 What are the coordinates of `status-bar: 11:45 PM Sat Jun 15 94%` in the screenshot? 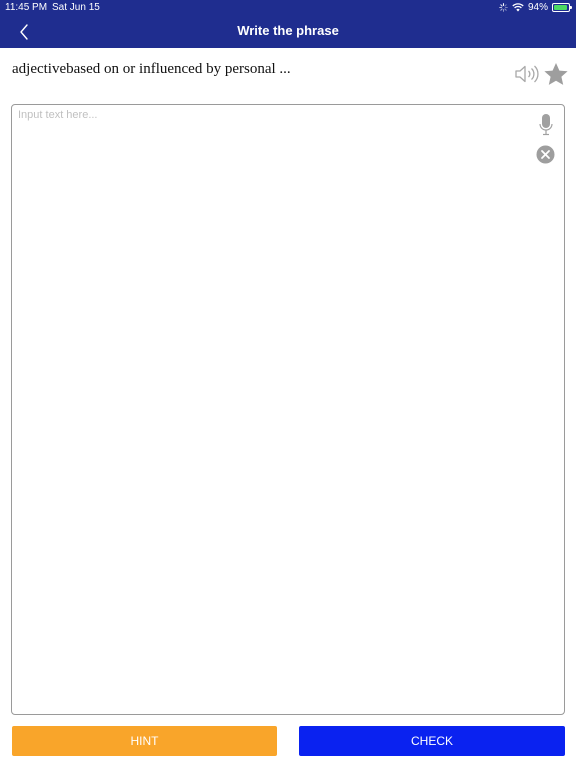 It's located at (288, 8).